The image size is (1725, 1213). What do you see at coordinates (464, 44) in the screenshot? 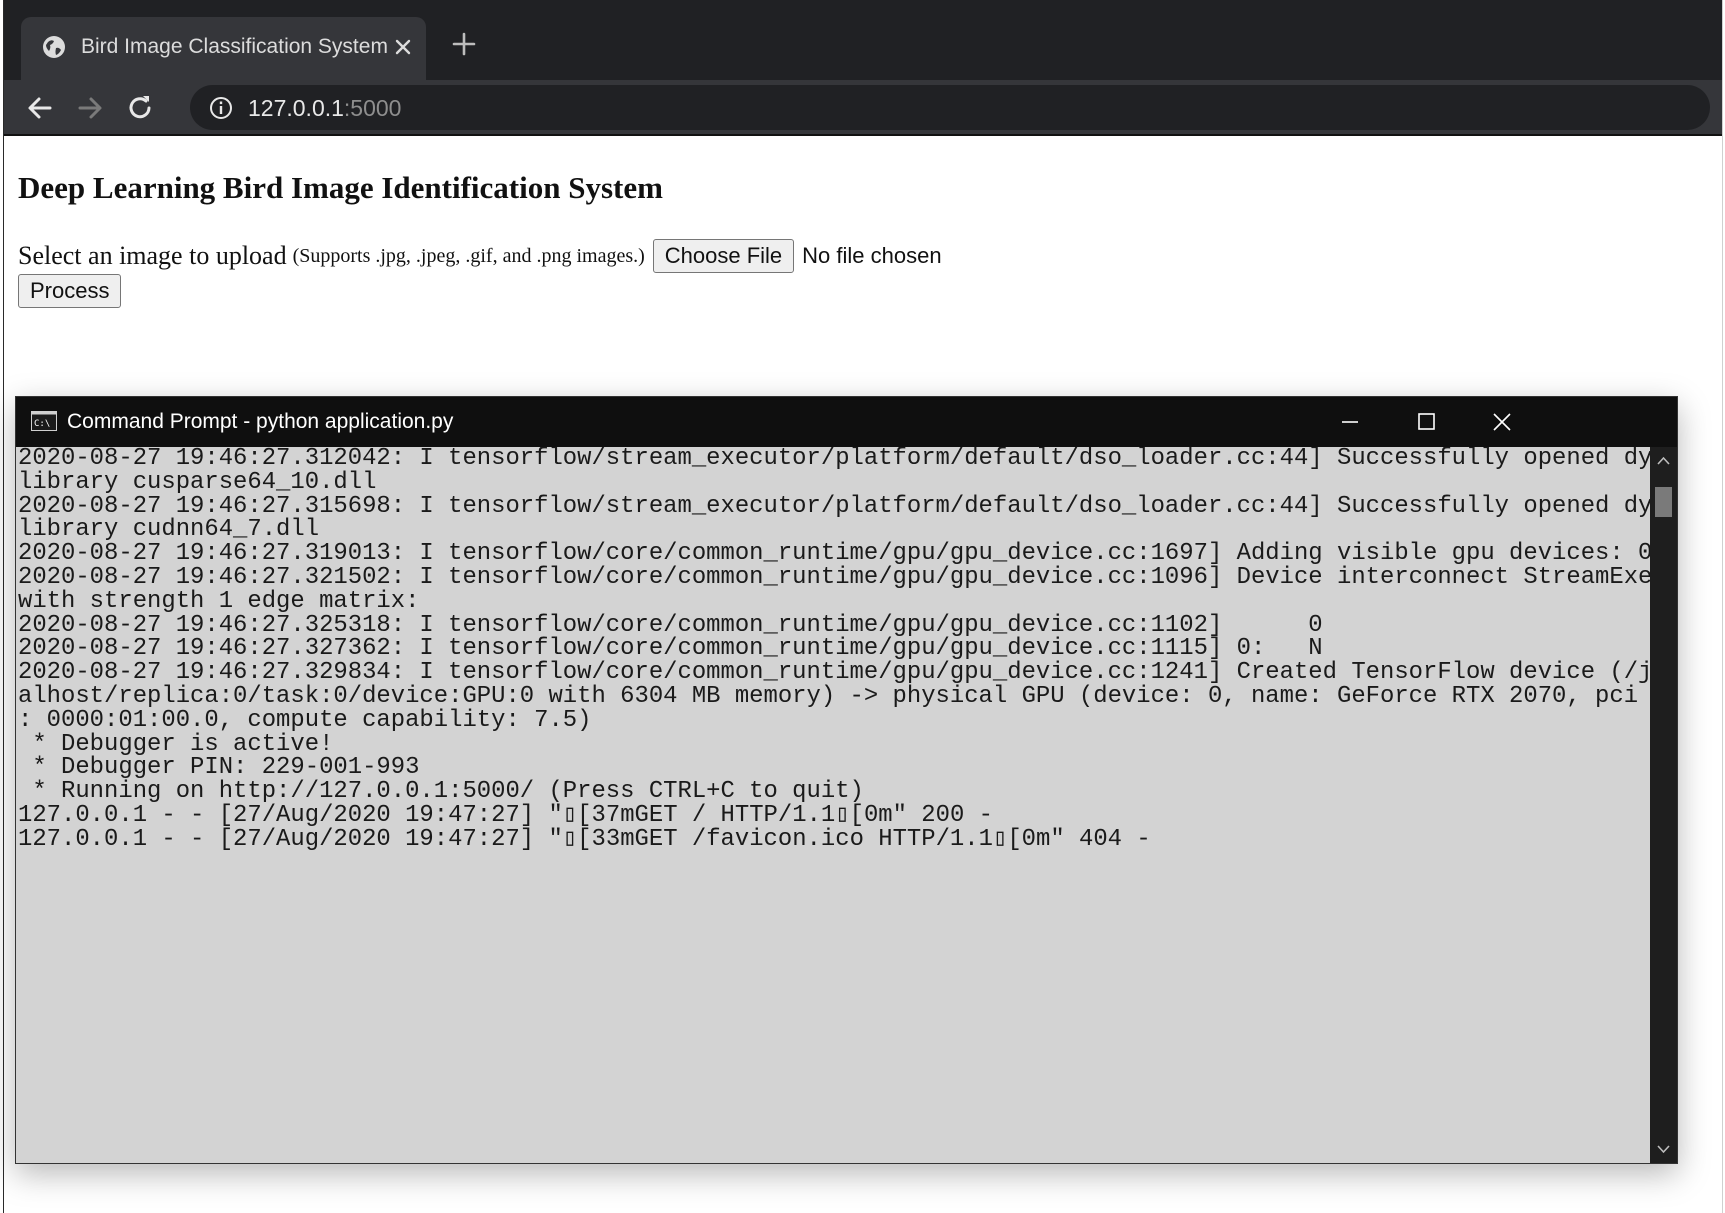
I see `plus-icon` at bounding box center [464, 44].